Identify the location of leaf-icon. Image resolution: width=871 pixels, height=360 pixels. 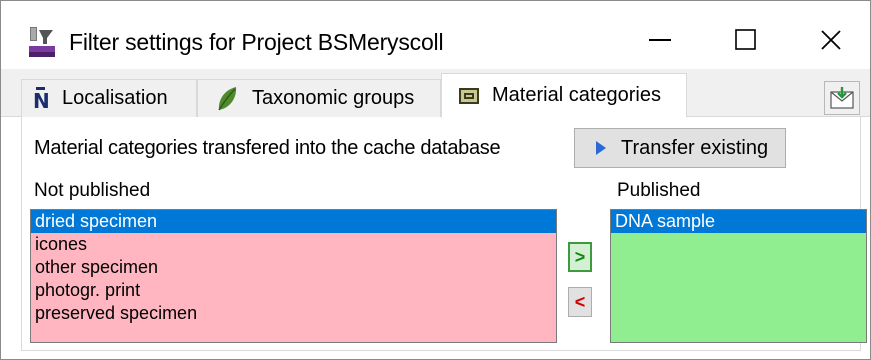
(227, 99).